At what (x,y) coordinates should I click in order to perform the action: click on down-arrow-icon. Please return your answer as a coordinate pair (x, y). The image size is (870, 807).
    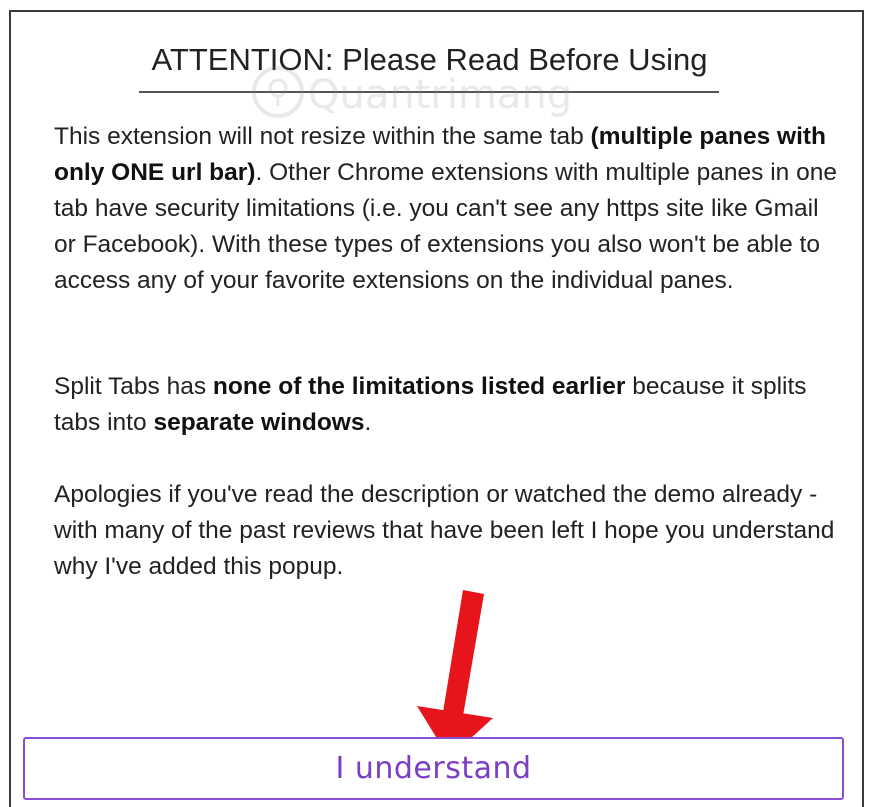
    Looking at the image, I should click on (455, 674).